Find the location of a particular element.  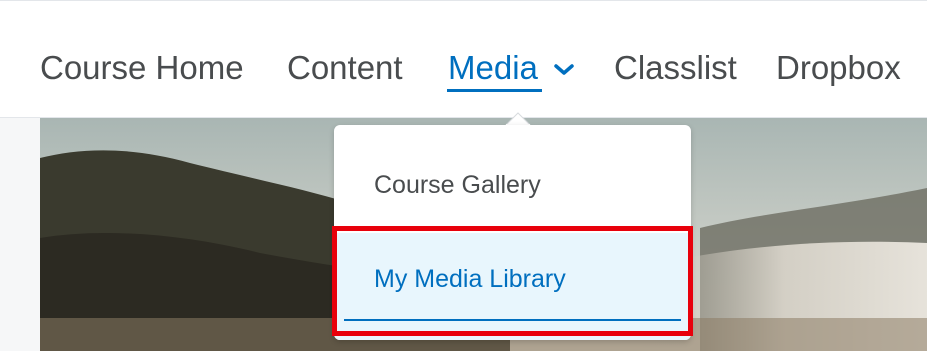

nav-media-underline is located at coordinates (494, 90).